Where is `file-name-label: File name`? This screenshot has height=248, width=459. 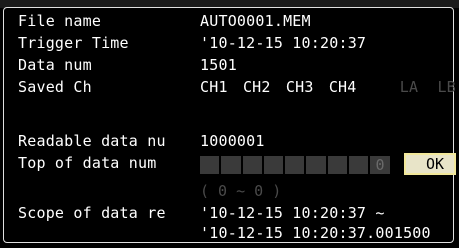 file-name-label: File name is located at coordinates (60, 21).